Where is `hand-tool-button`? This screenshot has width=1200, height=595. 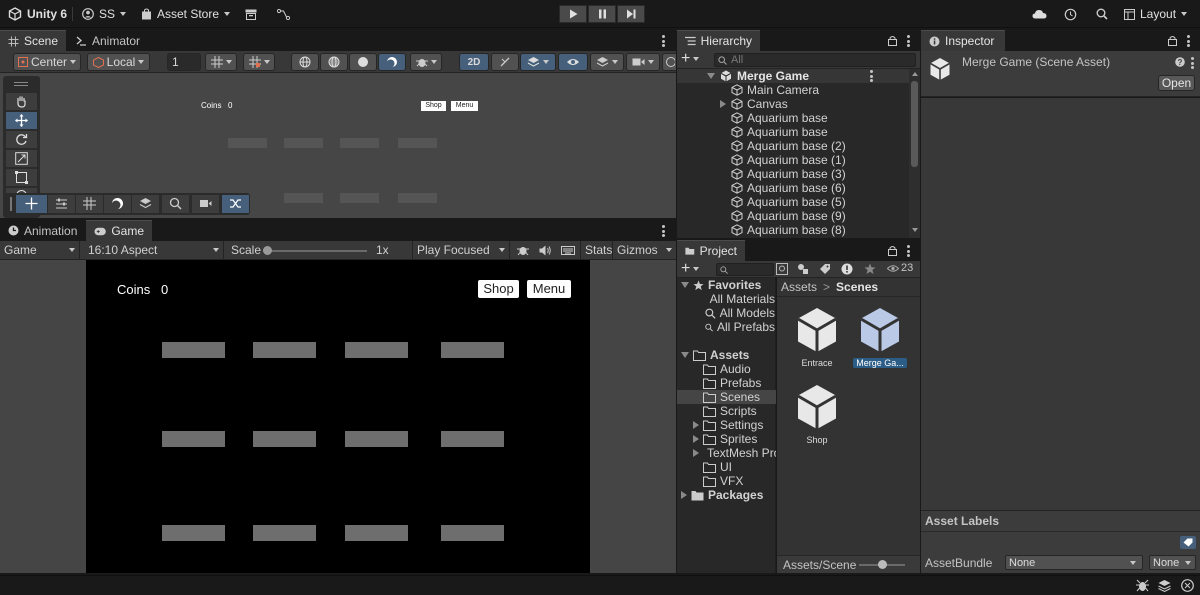
hand-tool-button is located at coordinates (21, 101).